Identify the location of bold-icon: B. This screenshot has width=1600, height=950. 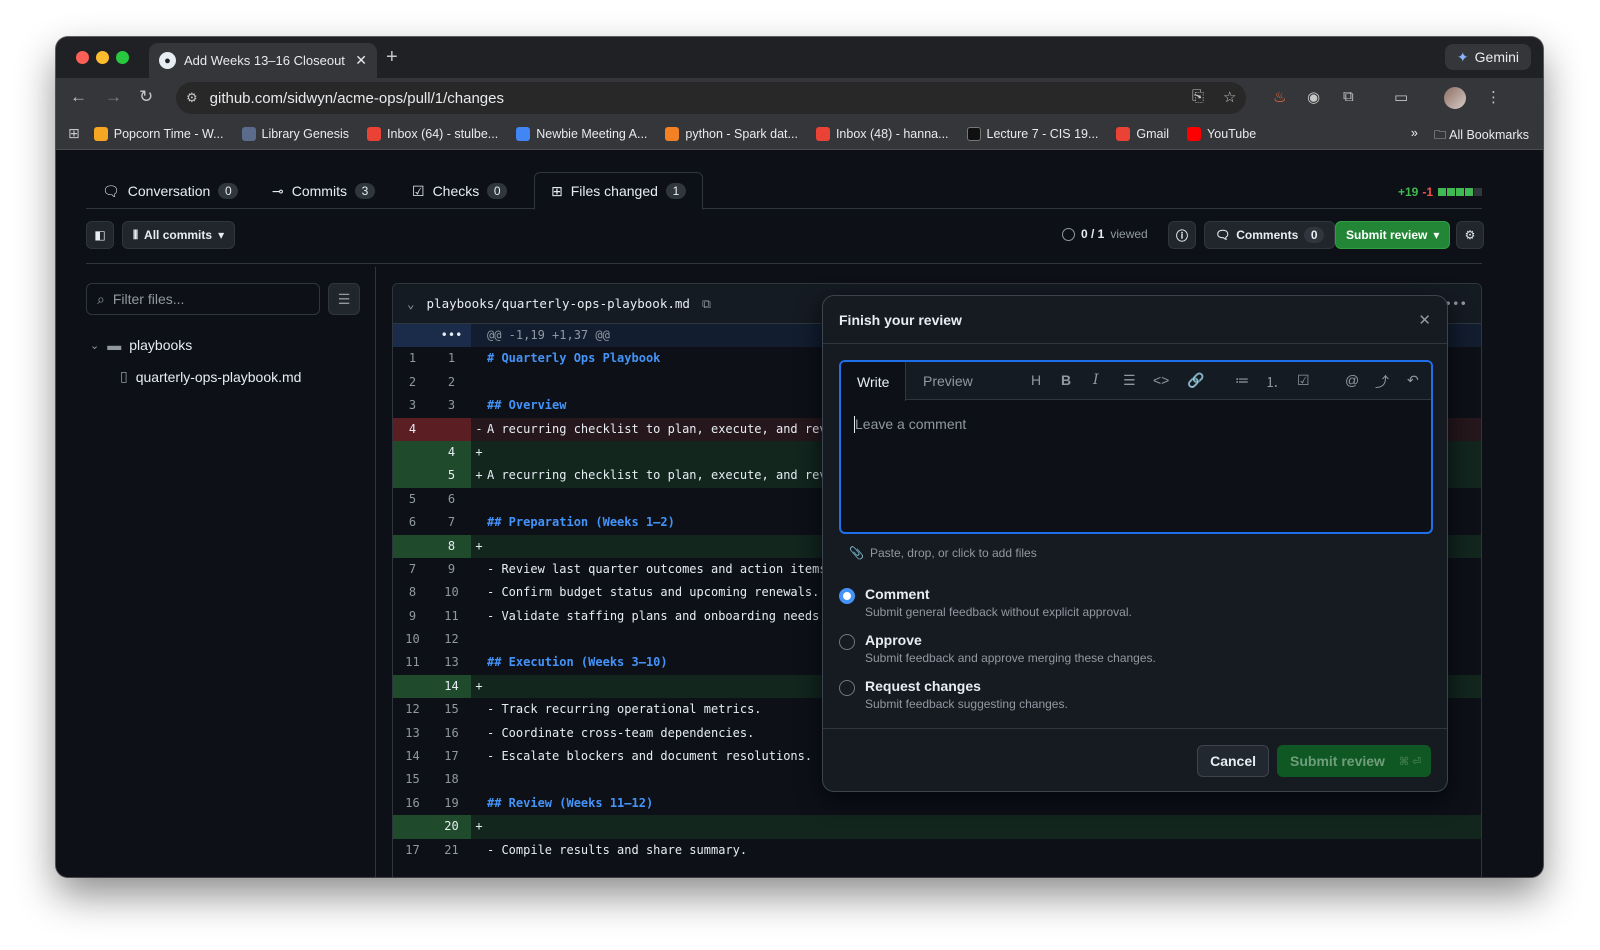
(1066, 380).